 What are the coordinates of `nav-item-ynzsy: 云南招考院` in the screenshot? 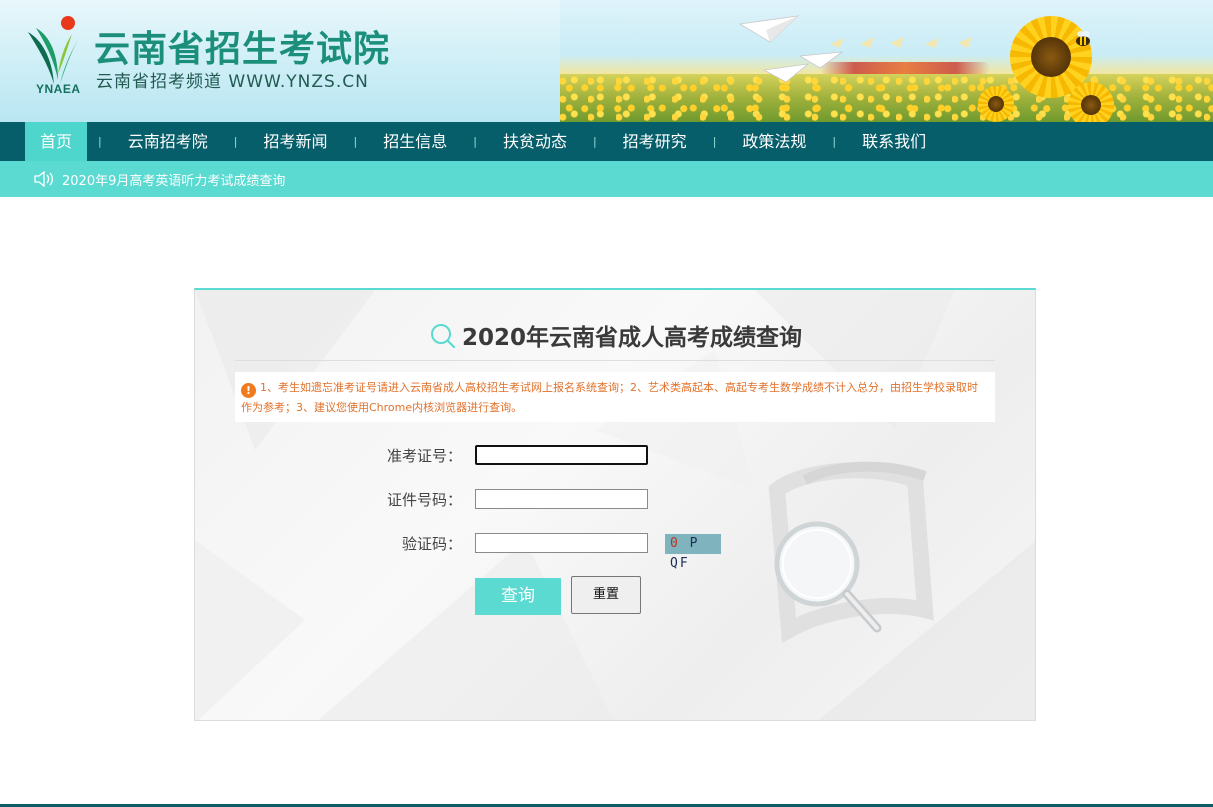 It's located at (168, 141).